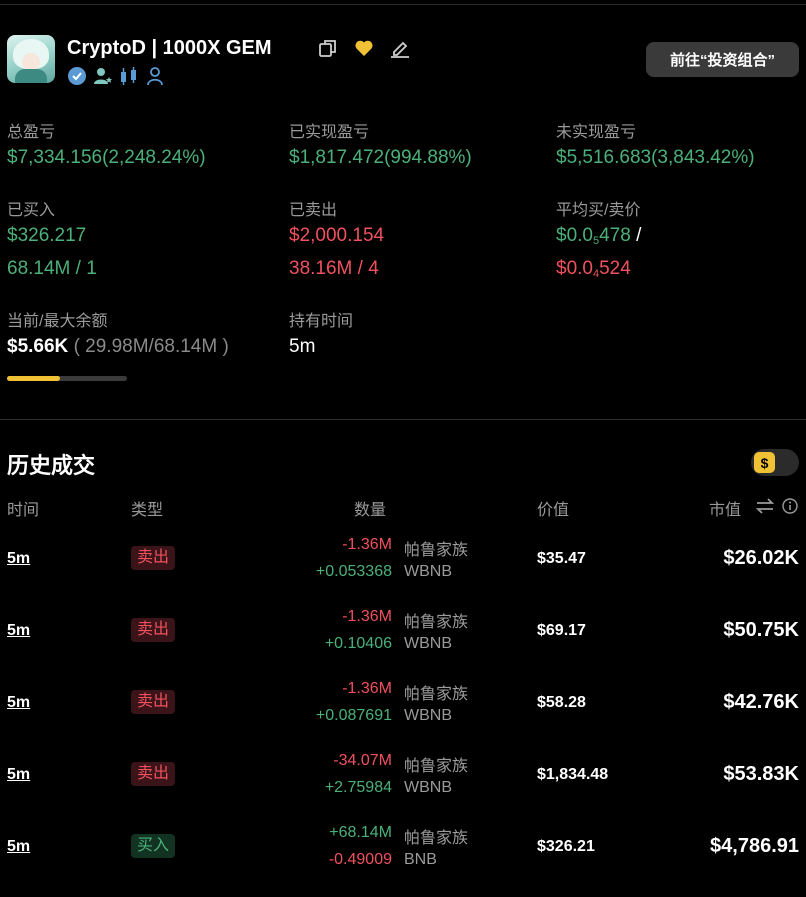 The height and width of the screenshot is (897, 806). Describe the element at coordinates (106, 157) in the screenshot. I see `total-pnl-value: $7,334.156(2,248.24%)` at that location.